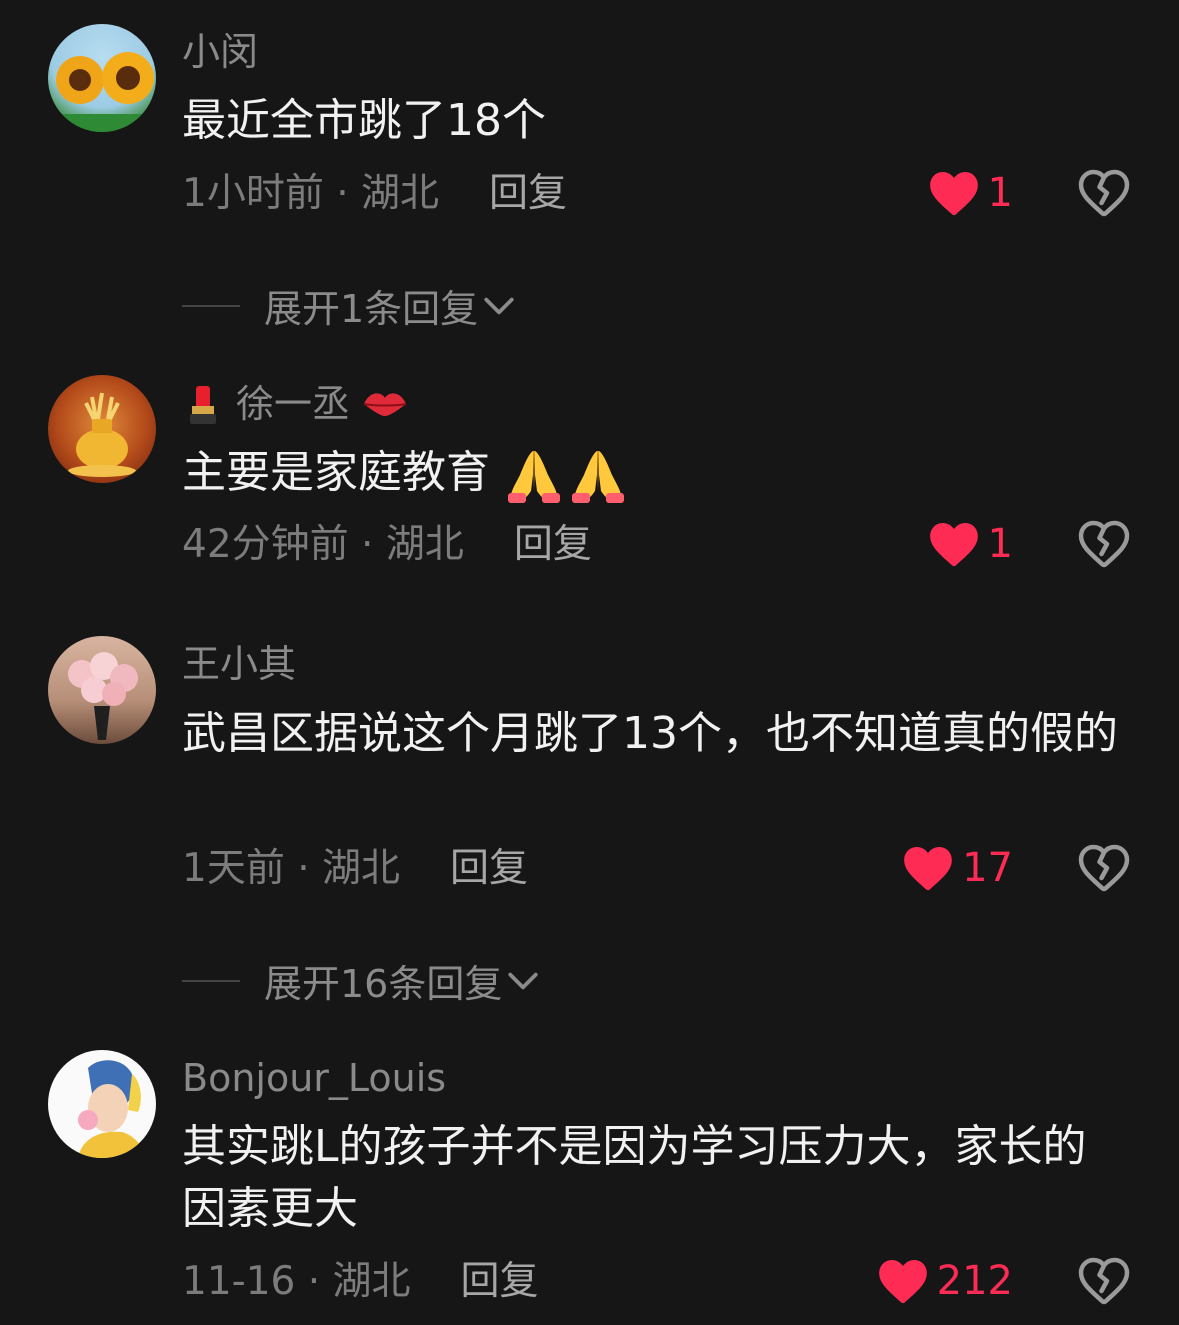 The image size is (1179, 1325). I want to click on comment-meta: 11-16 · 湖北 回复, so click(360, 1282).